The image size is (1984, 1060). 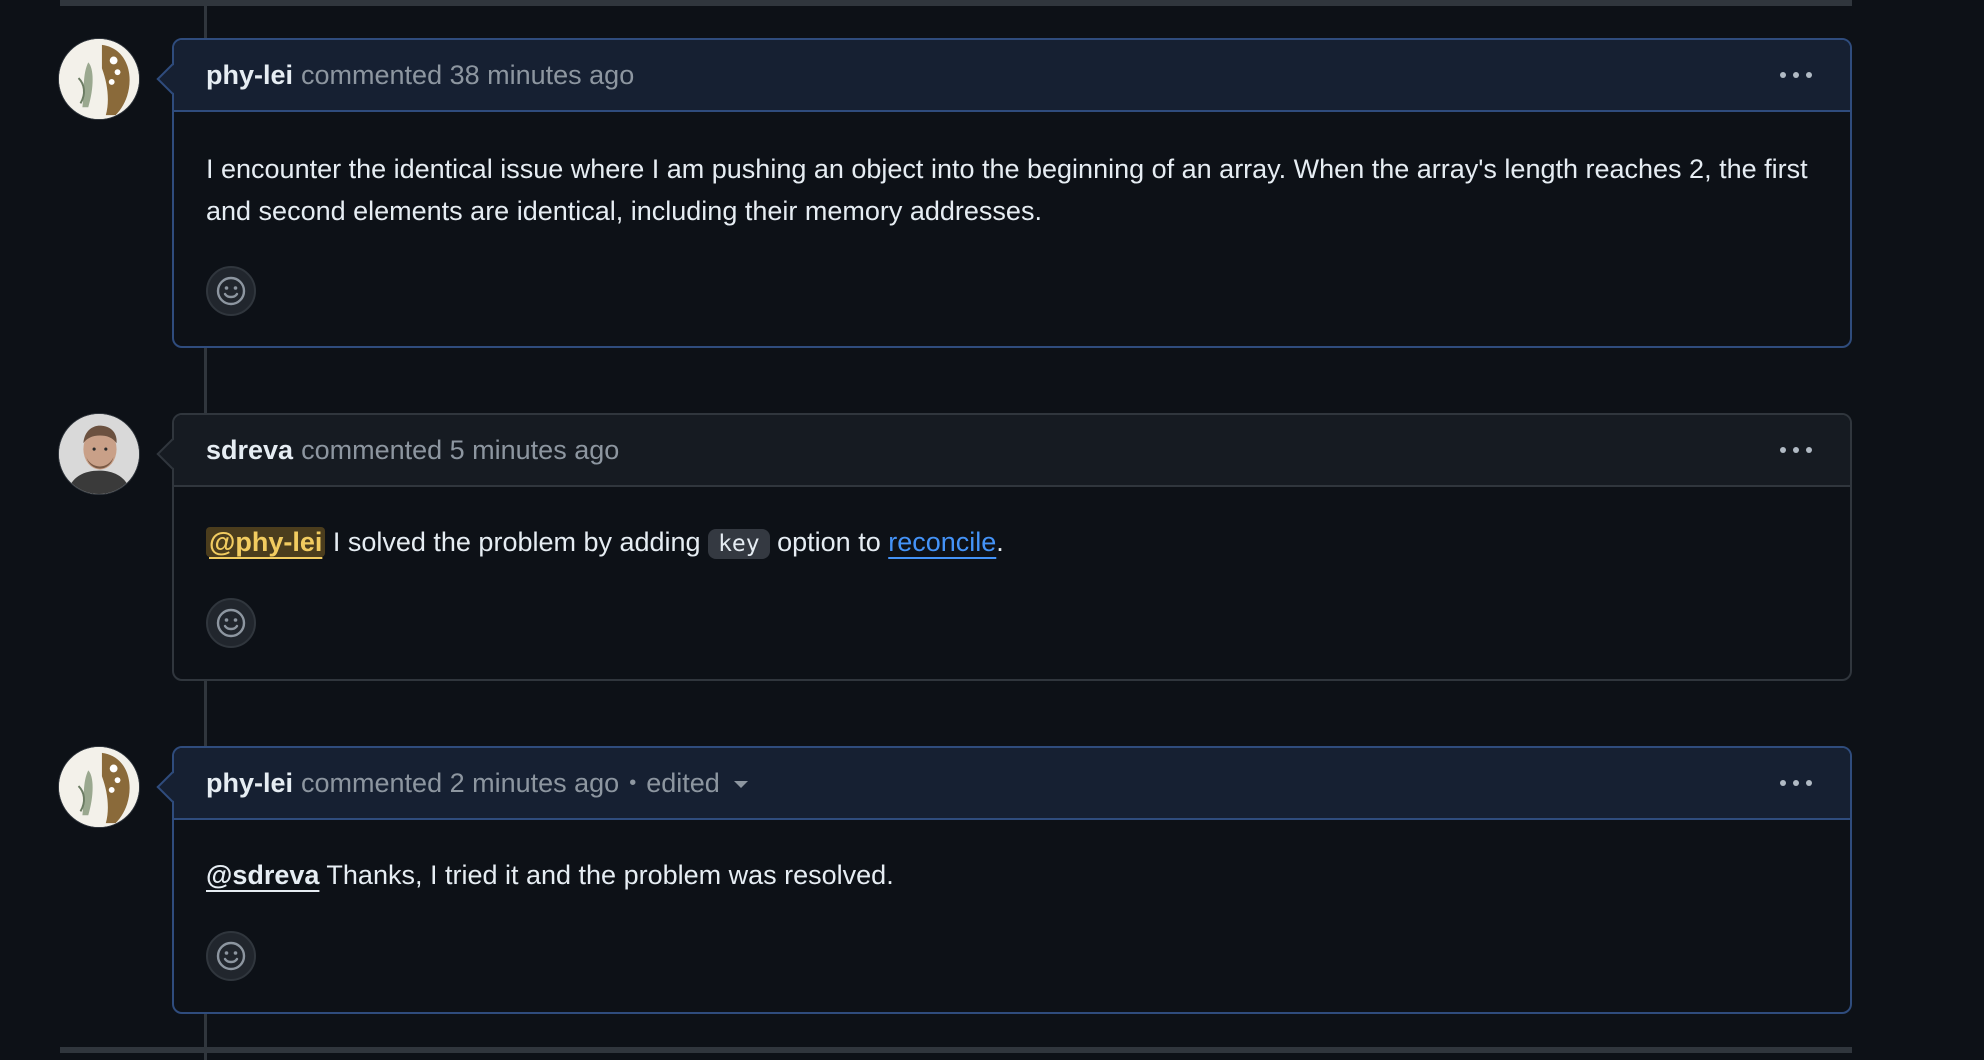 What do you see at coordinates (1012, 451) in the screenshot?
I see `comment-header: sdreva commented 5 minutes ago` at bounding box center [1012, 451].